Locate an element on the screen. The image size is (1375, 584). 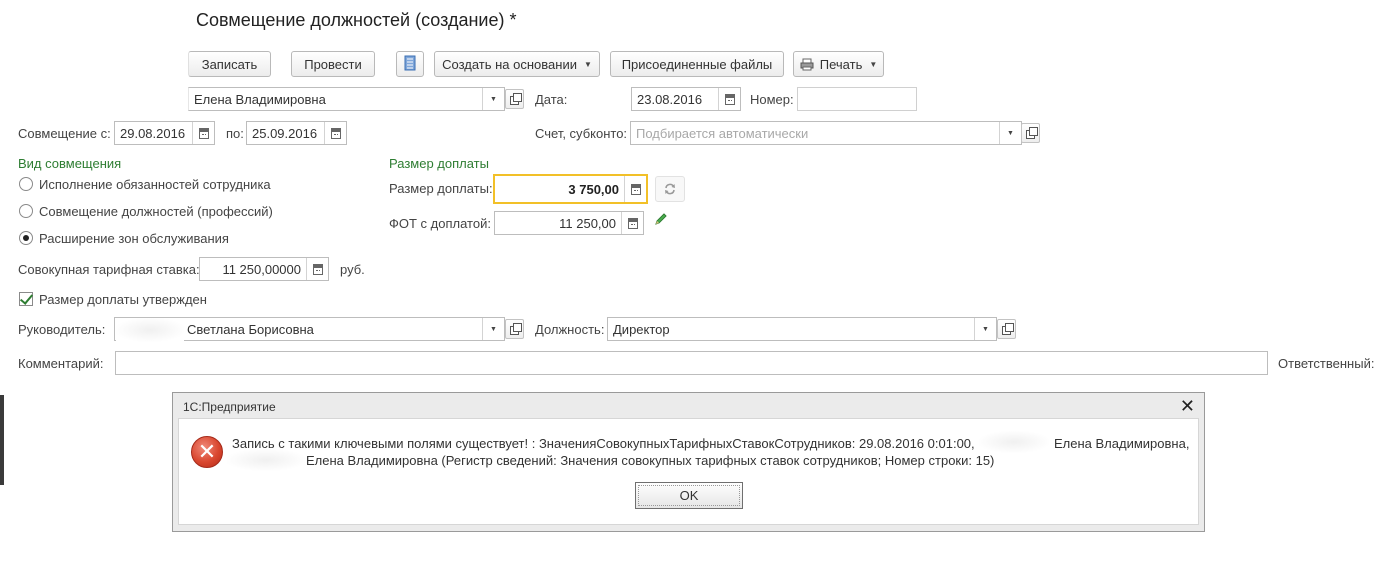
dialog-title: 1С:Предприятие is located at coordinates (229, 407).